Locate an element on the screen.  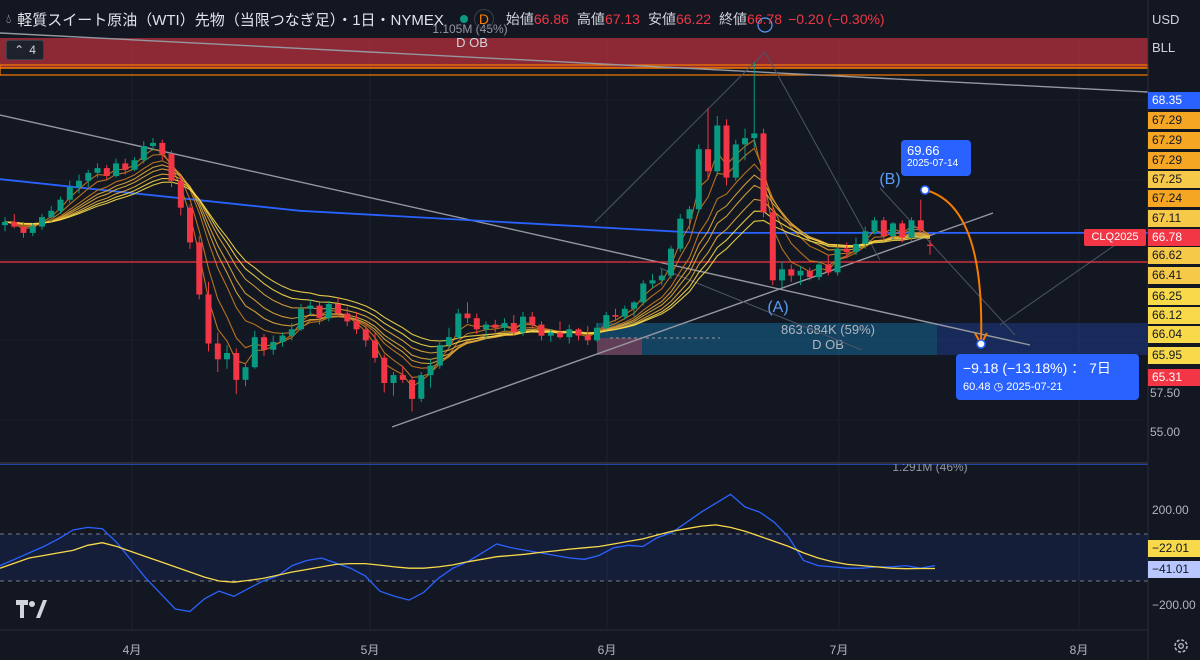
symbol-title: 軽質スイート原油（WTI）先物（当限つなぎ足）・1日・NYMEX is located at coordinates (230, 19).